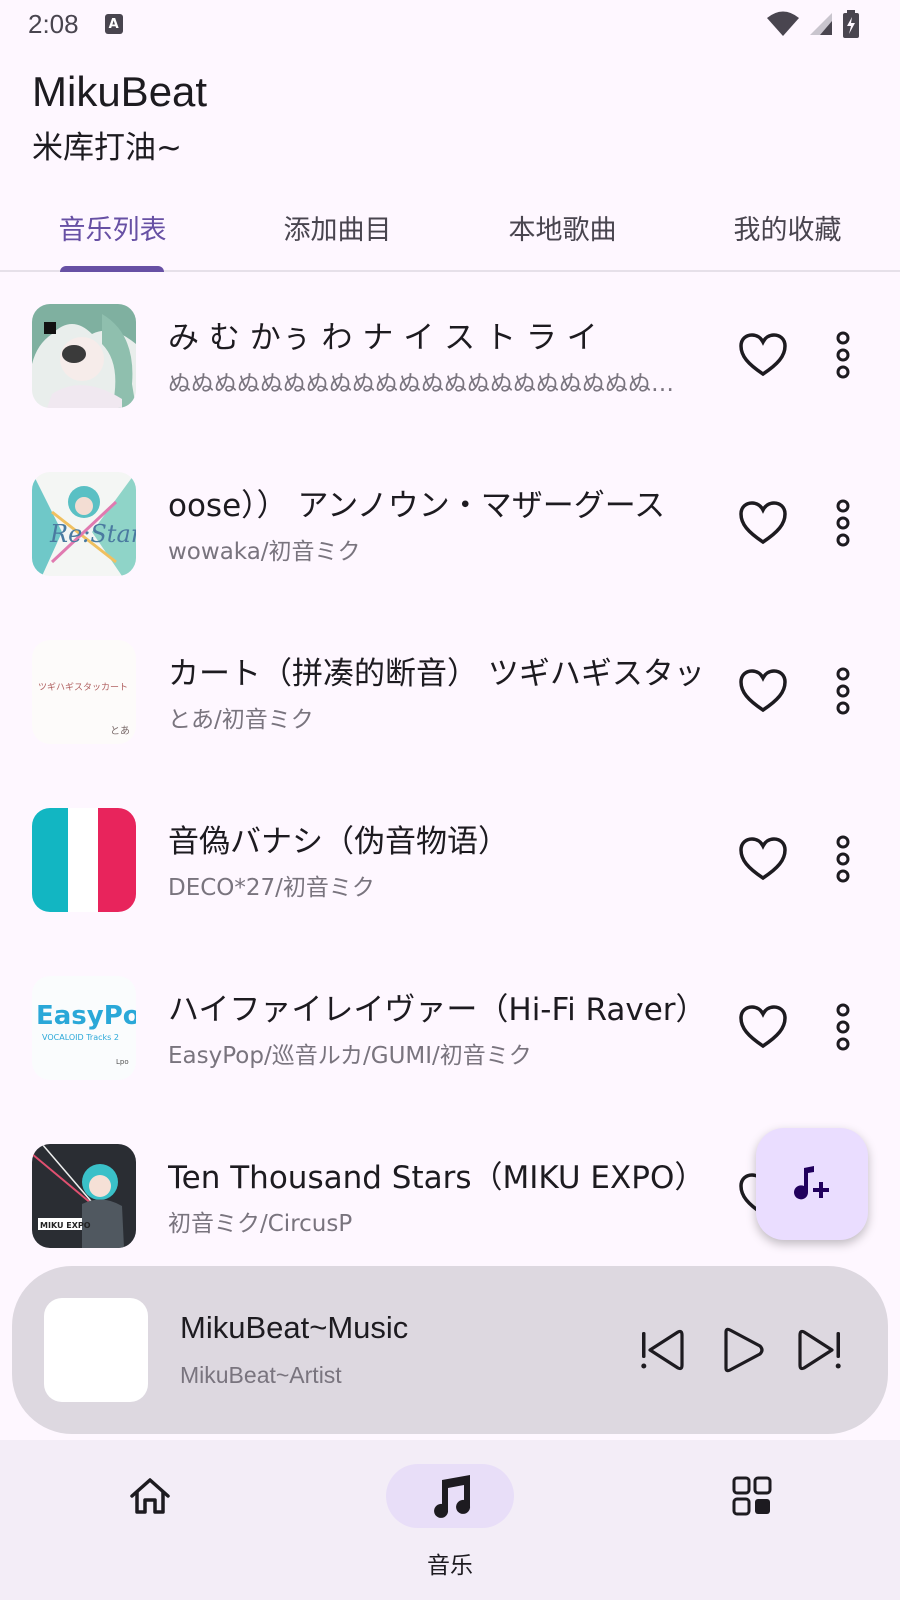  What do you see at coordinates (65, 1225) in the screenshot?
I see `svg-text: MIKU EXPO` at bounding box center [65, 1225].